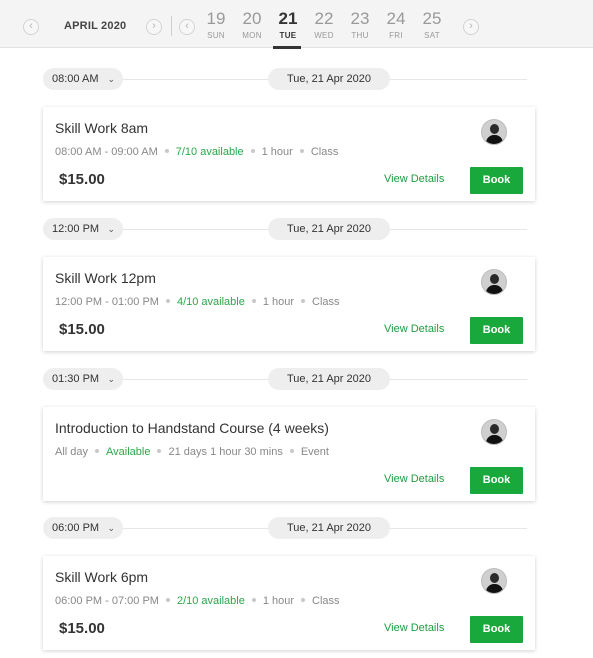 Image resolution: width=593 pixels, height=658 pixels. I want to click on prev-month-button: ‹, so click(31, 27).